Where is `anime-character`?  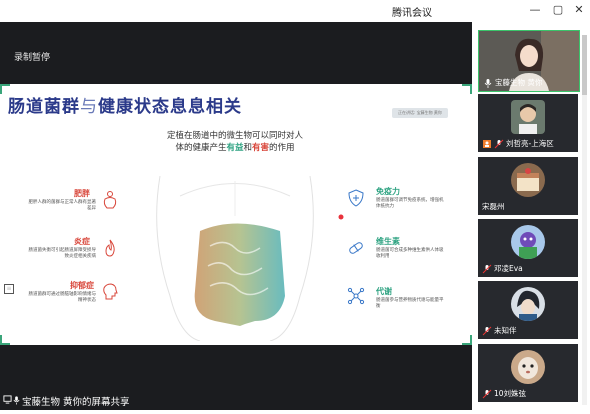
anime-character is located at coordinates (528, 304).